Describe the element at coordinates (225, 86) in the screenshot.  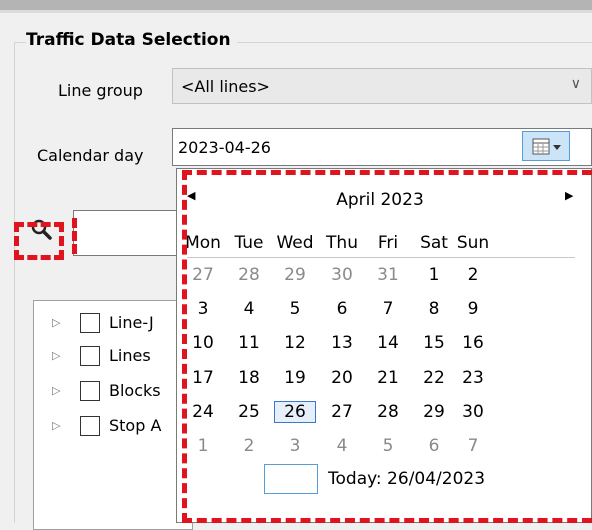
I see `line-group-value: <All lines>` at that location.